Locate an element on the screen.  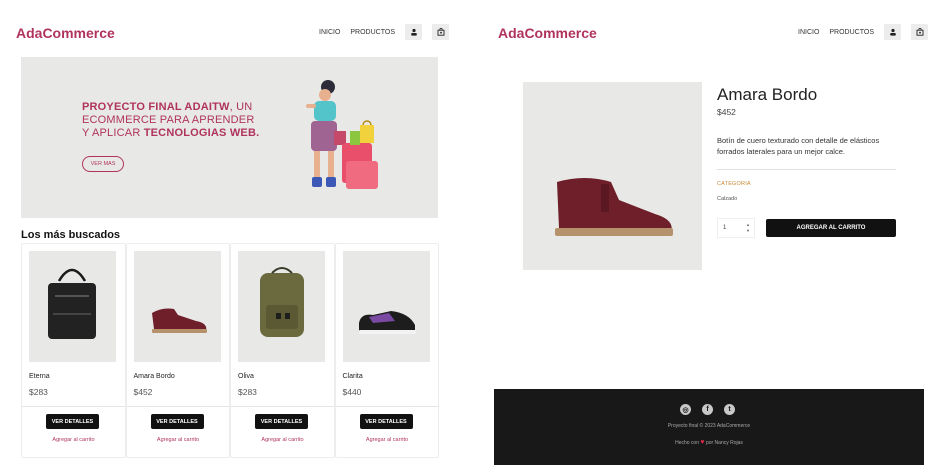
product-detail-image is located at coordinates (612, 176).